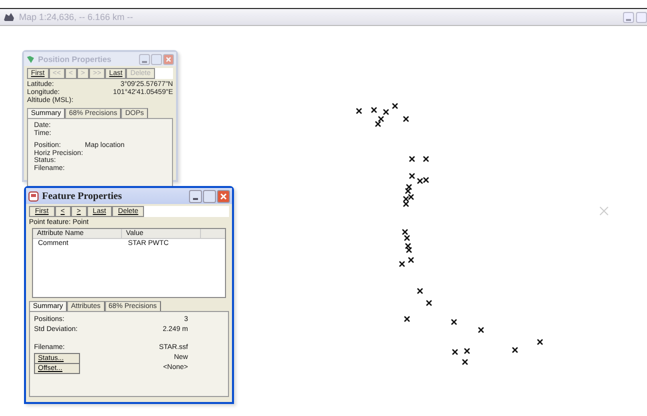 The image size is (647, 416). Describe the element at coordinates (30, 59) in the screenshot. I see `pin-icon` at that location.